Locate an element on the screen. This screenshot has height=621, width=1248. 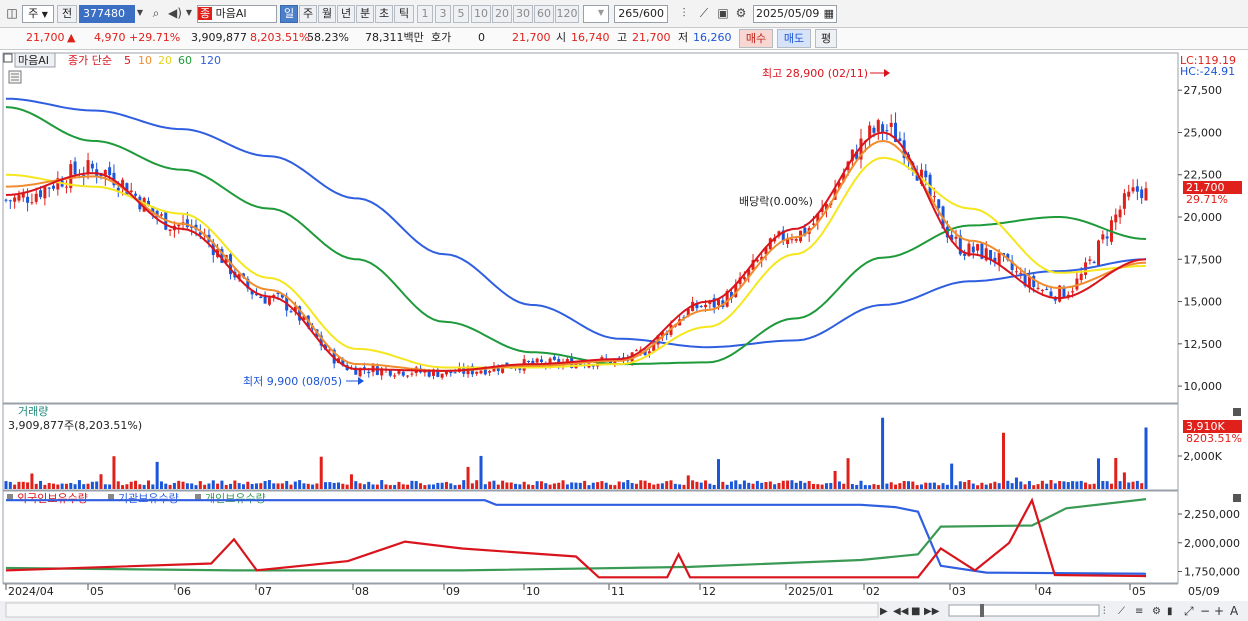
period-day: 일 is located at coordinates (289, 14).